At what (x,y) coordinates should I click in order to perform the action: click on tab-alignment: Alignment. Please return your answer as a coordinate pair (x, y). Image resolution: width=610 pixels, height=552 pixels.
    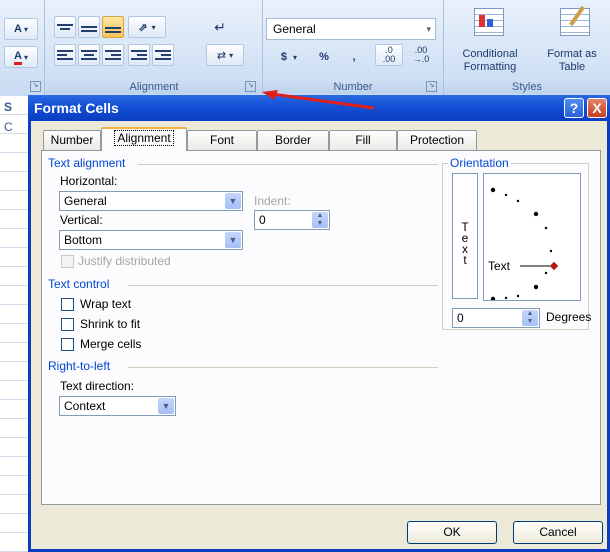
    Looking at the image, I should click on (144, 139).